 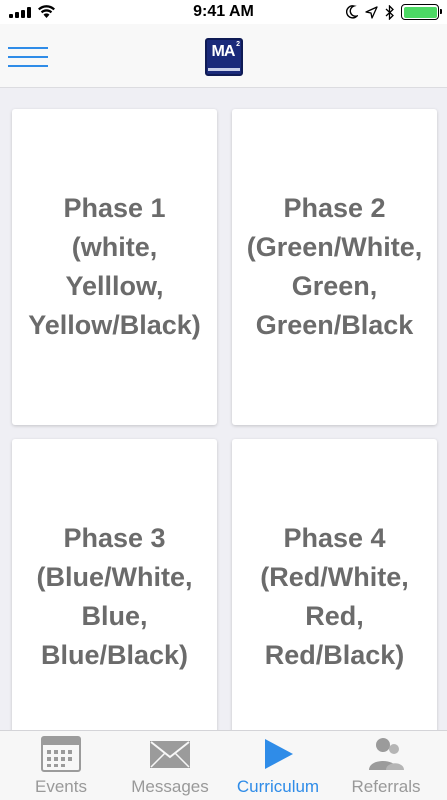 I want to click on tab-messages: Messages, so click(x=170, y=765).